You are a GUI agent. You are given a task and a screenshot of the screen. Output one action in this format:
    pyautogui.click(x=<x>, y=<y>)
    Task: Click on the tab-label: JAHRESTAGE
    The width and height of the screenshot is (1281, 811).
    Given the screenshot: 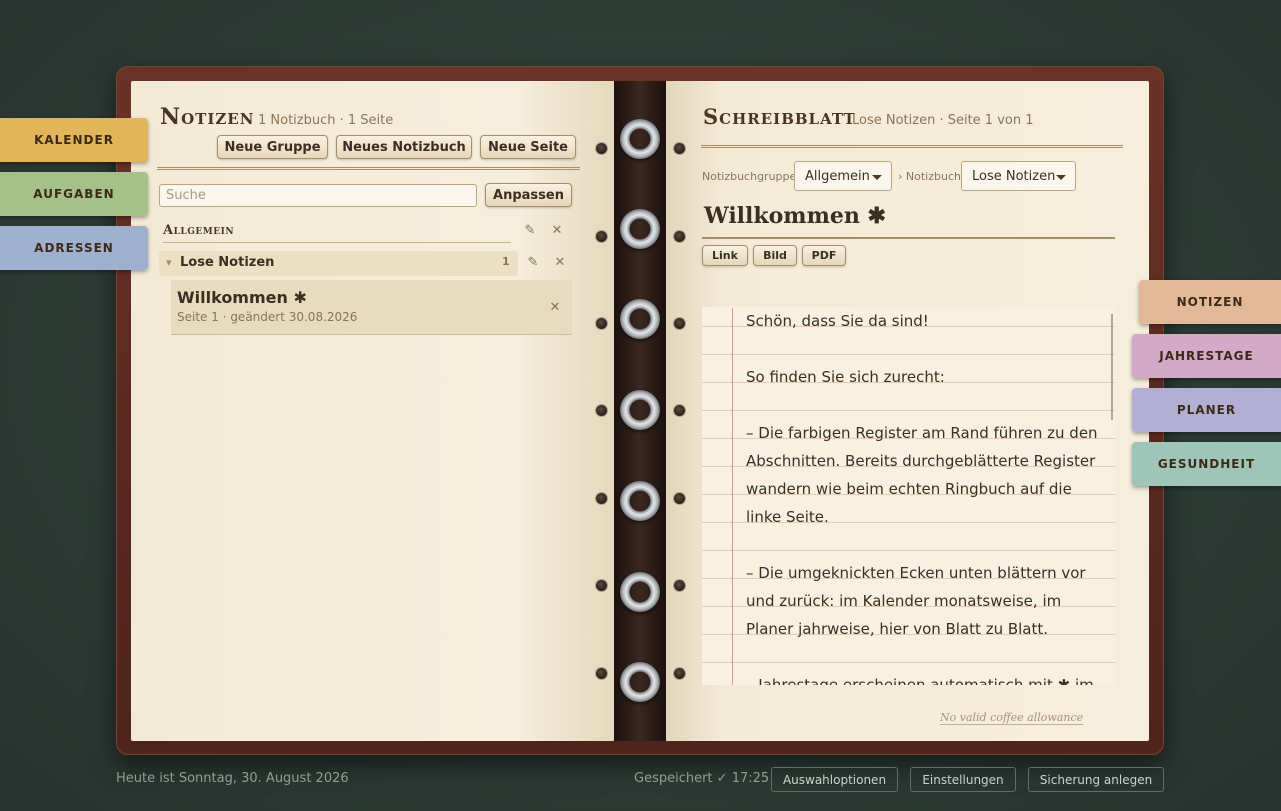 What is the action you would take?
    pyautogui.click(x=1206, y=356)
    